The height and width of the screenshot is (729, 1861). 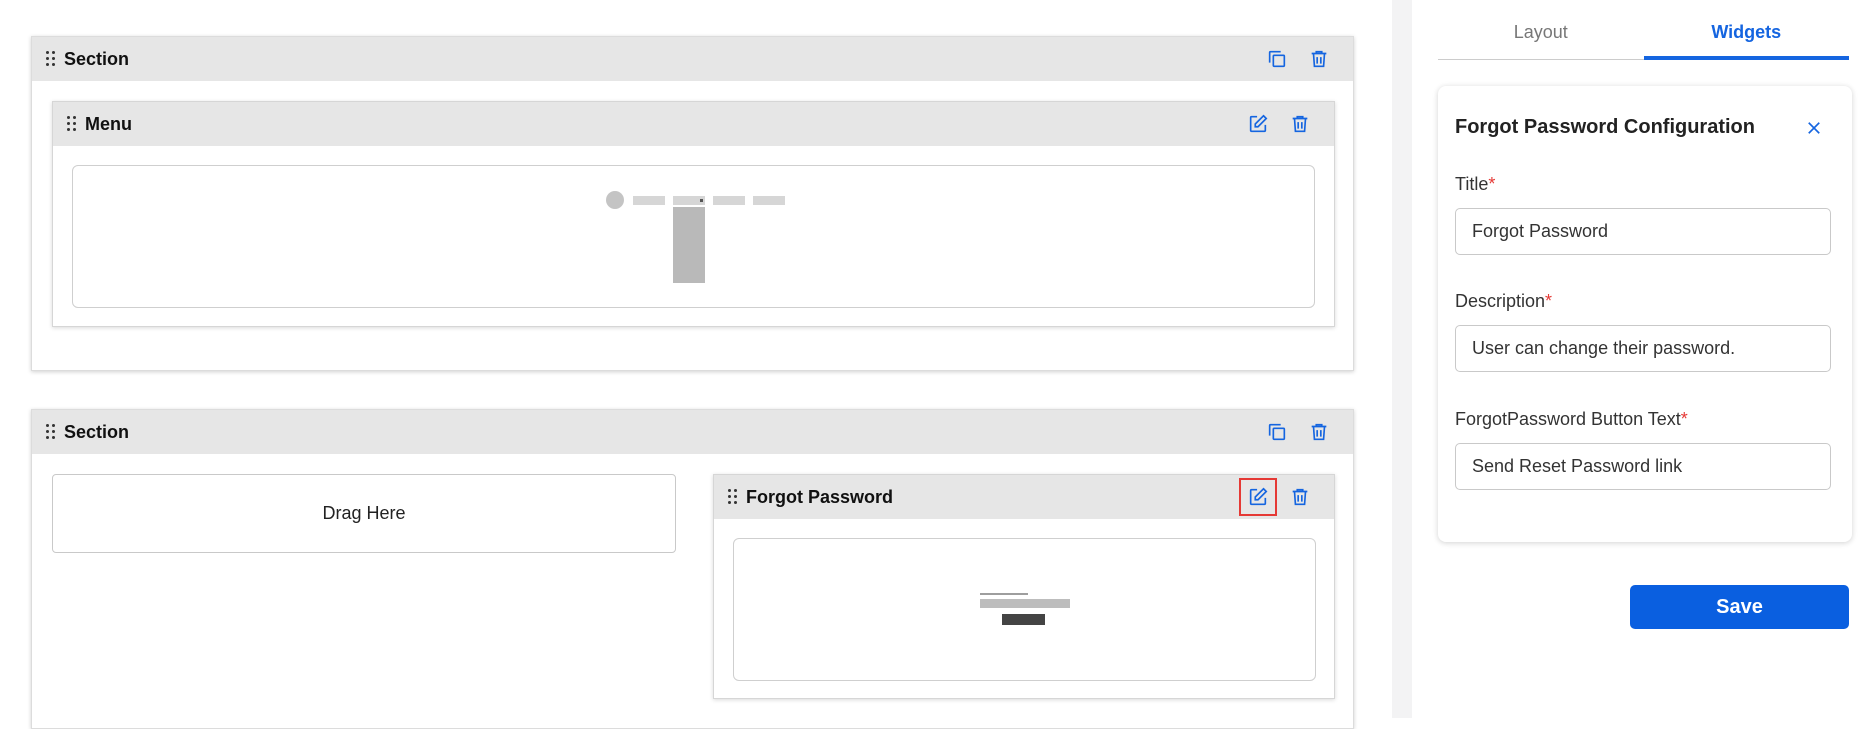 I want to click on forgot-password-widget: Forgot Password, so click(x=1024, y=586).